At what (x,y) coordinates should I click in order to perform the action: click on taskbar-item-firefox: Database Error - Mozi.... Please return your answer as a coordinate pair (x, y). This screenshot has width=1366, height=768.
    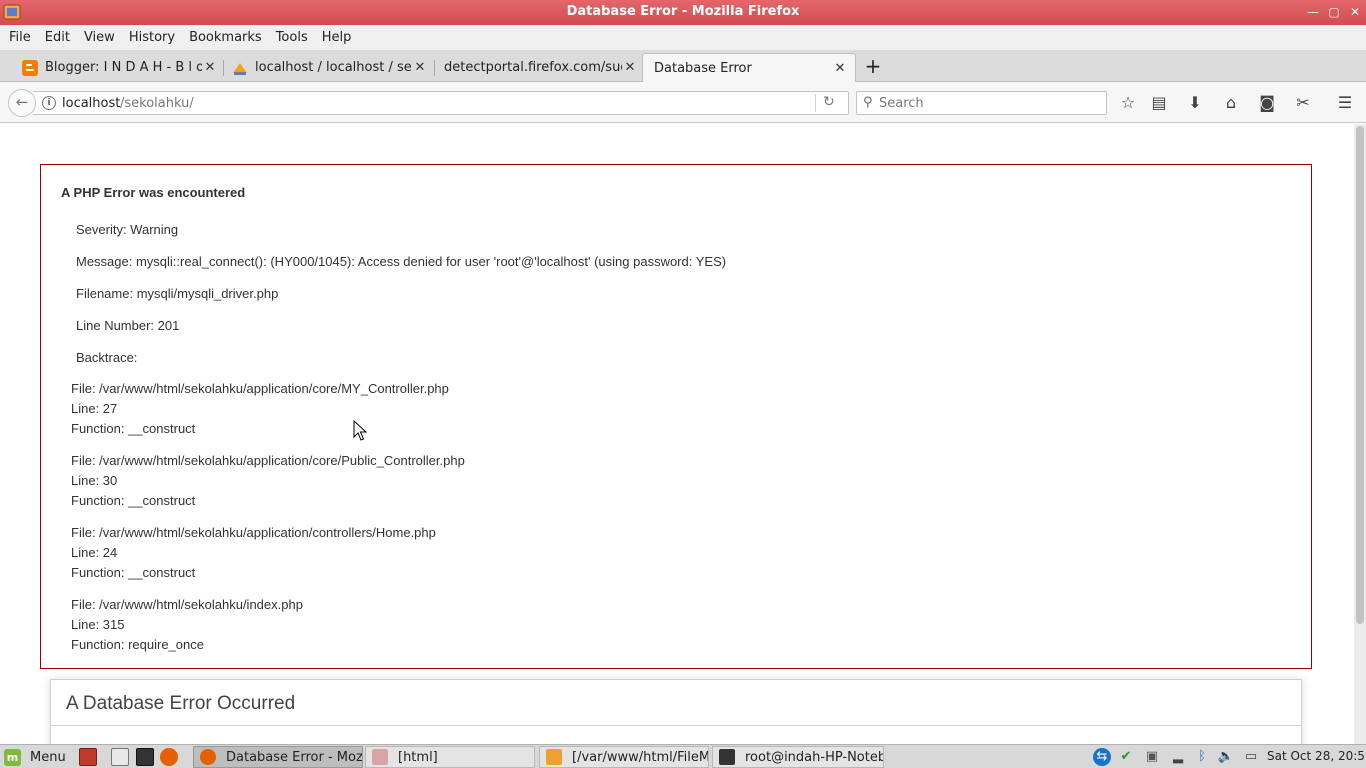
    Looking at the image, I should click on (278, 757).